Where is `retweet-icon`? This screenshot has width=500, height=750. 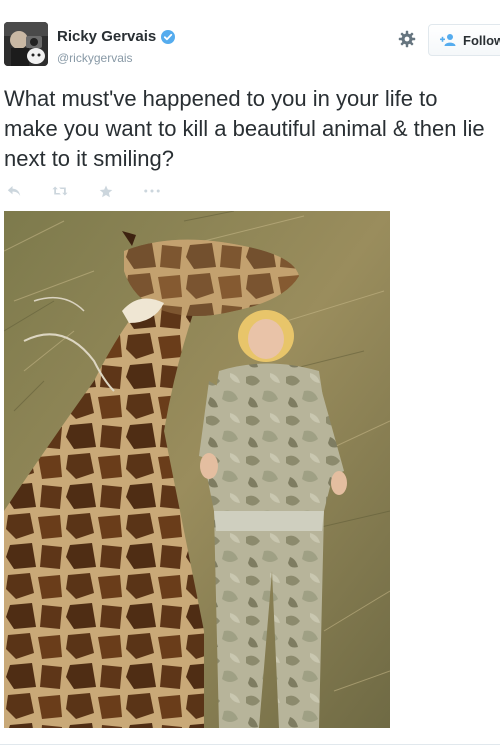 retweet-icon is located at coordinates (60, 191).